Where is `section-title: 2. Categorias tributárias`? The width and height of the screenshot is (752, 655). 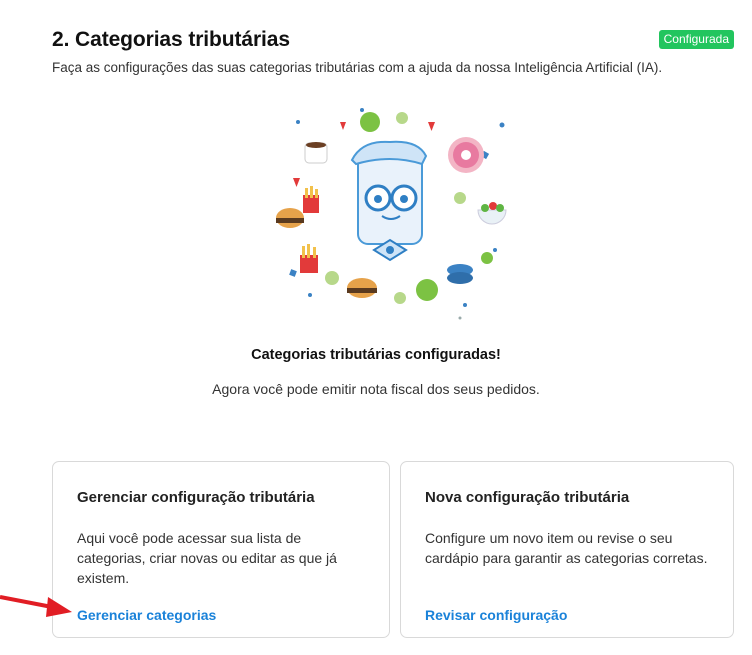
section-title: 2. Categorias tributárias is located at coordinates (171, 39).